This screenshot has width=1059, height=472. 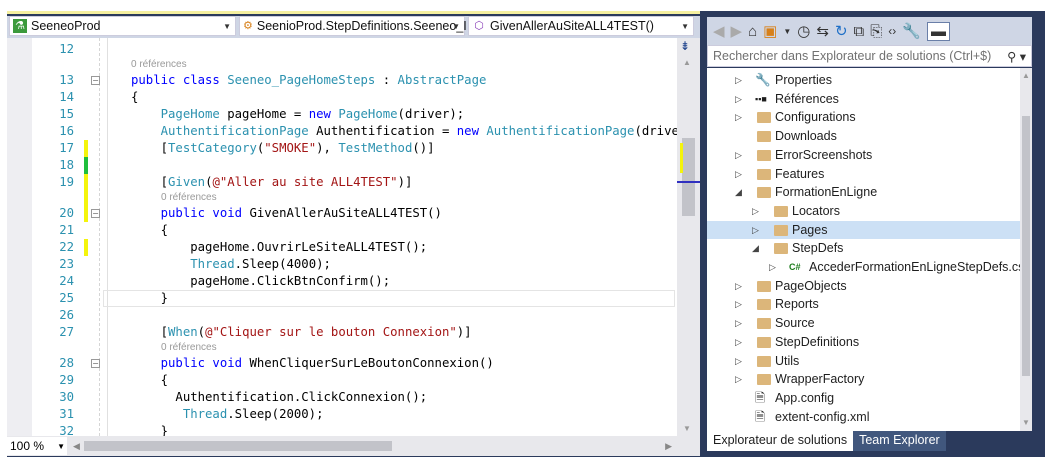 I want to click on home-icon: ⌂, so click(x=752, y=31).